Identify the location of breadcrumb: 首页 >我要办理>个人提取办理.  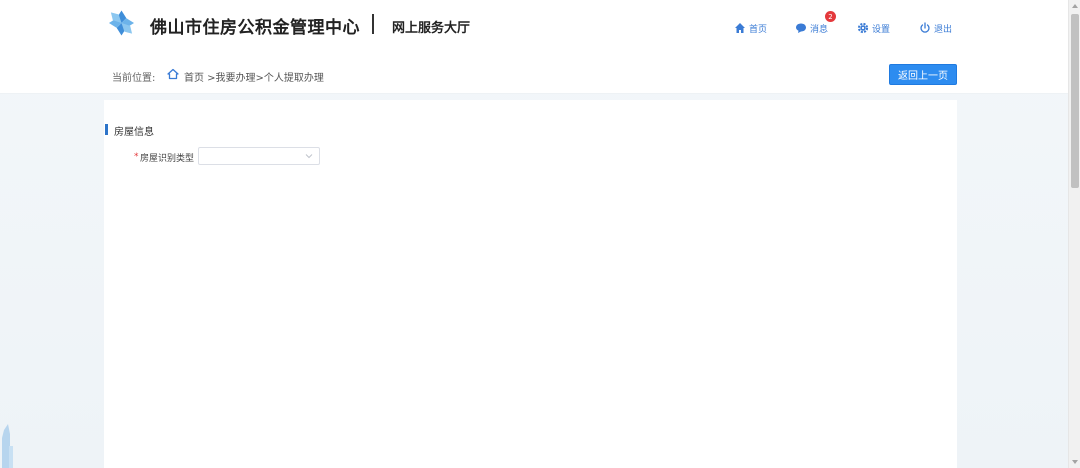
(254, 76).